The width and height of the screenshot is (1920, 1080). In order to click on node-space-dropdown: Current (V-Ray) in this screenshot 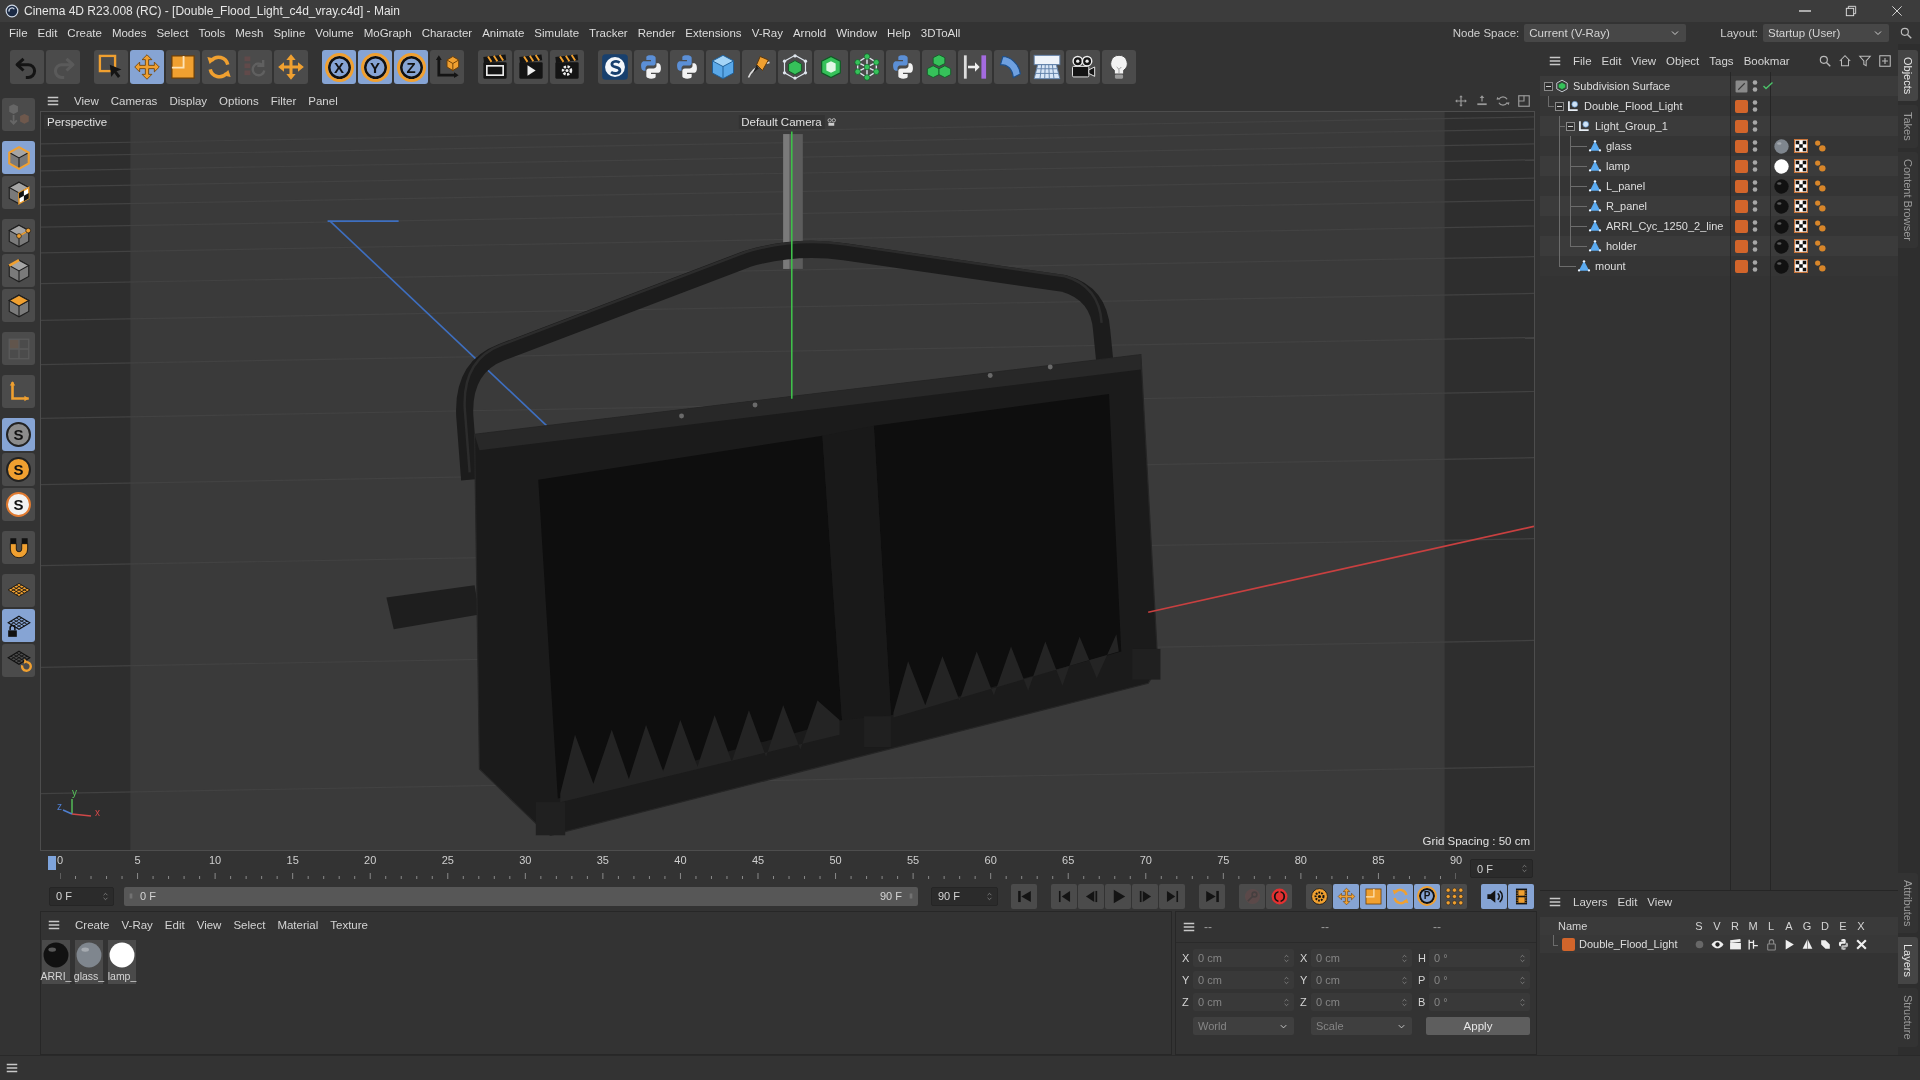, I will do `click(1605, 33)`.